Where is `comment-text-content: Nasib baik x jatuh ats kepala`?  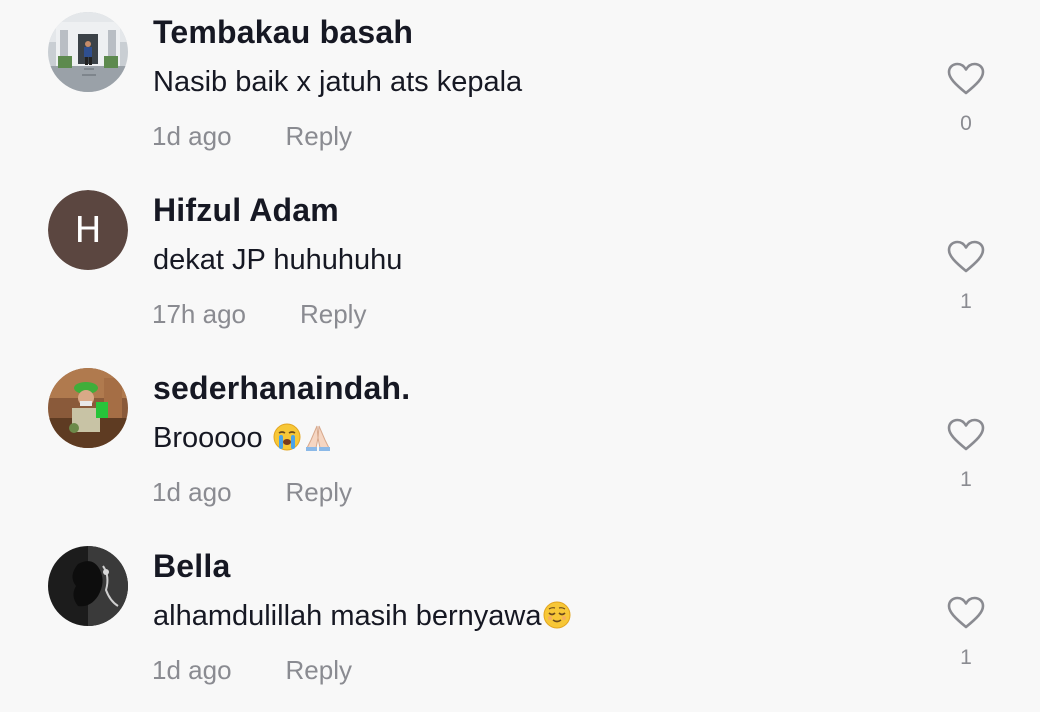 comment-text-content: Nasib baik x jatuh ats kepala is located at coordinates (338, 82).